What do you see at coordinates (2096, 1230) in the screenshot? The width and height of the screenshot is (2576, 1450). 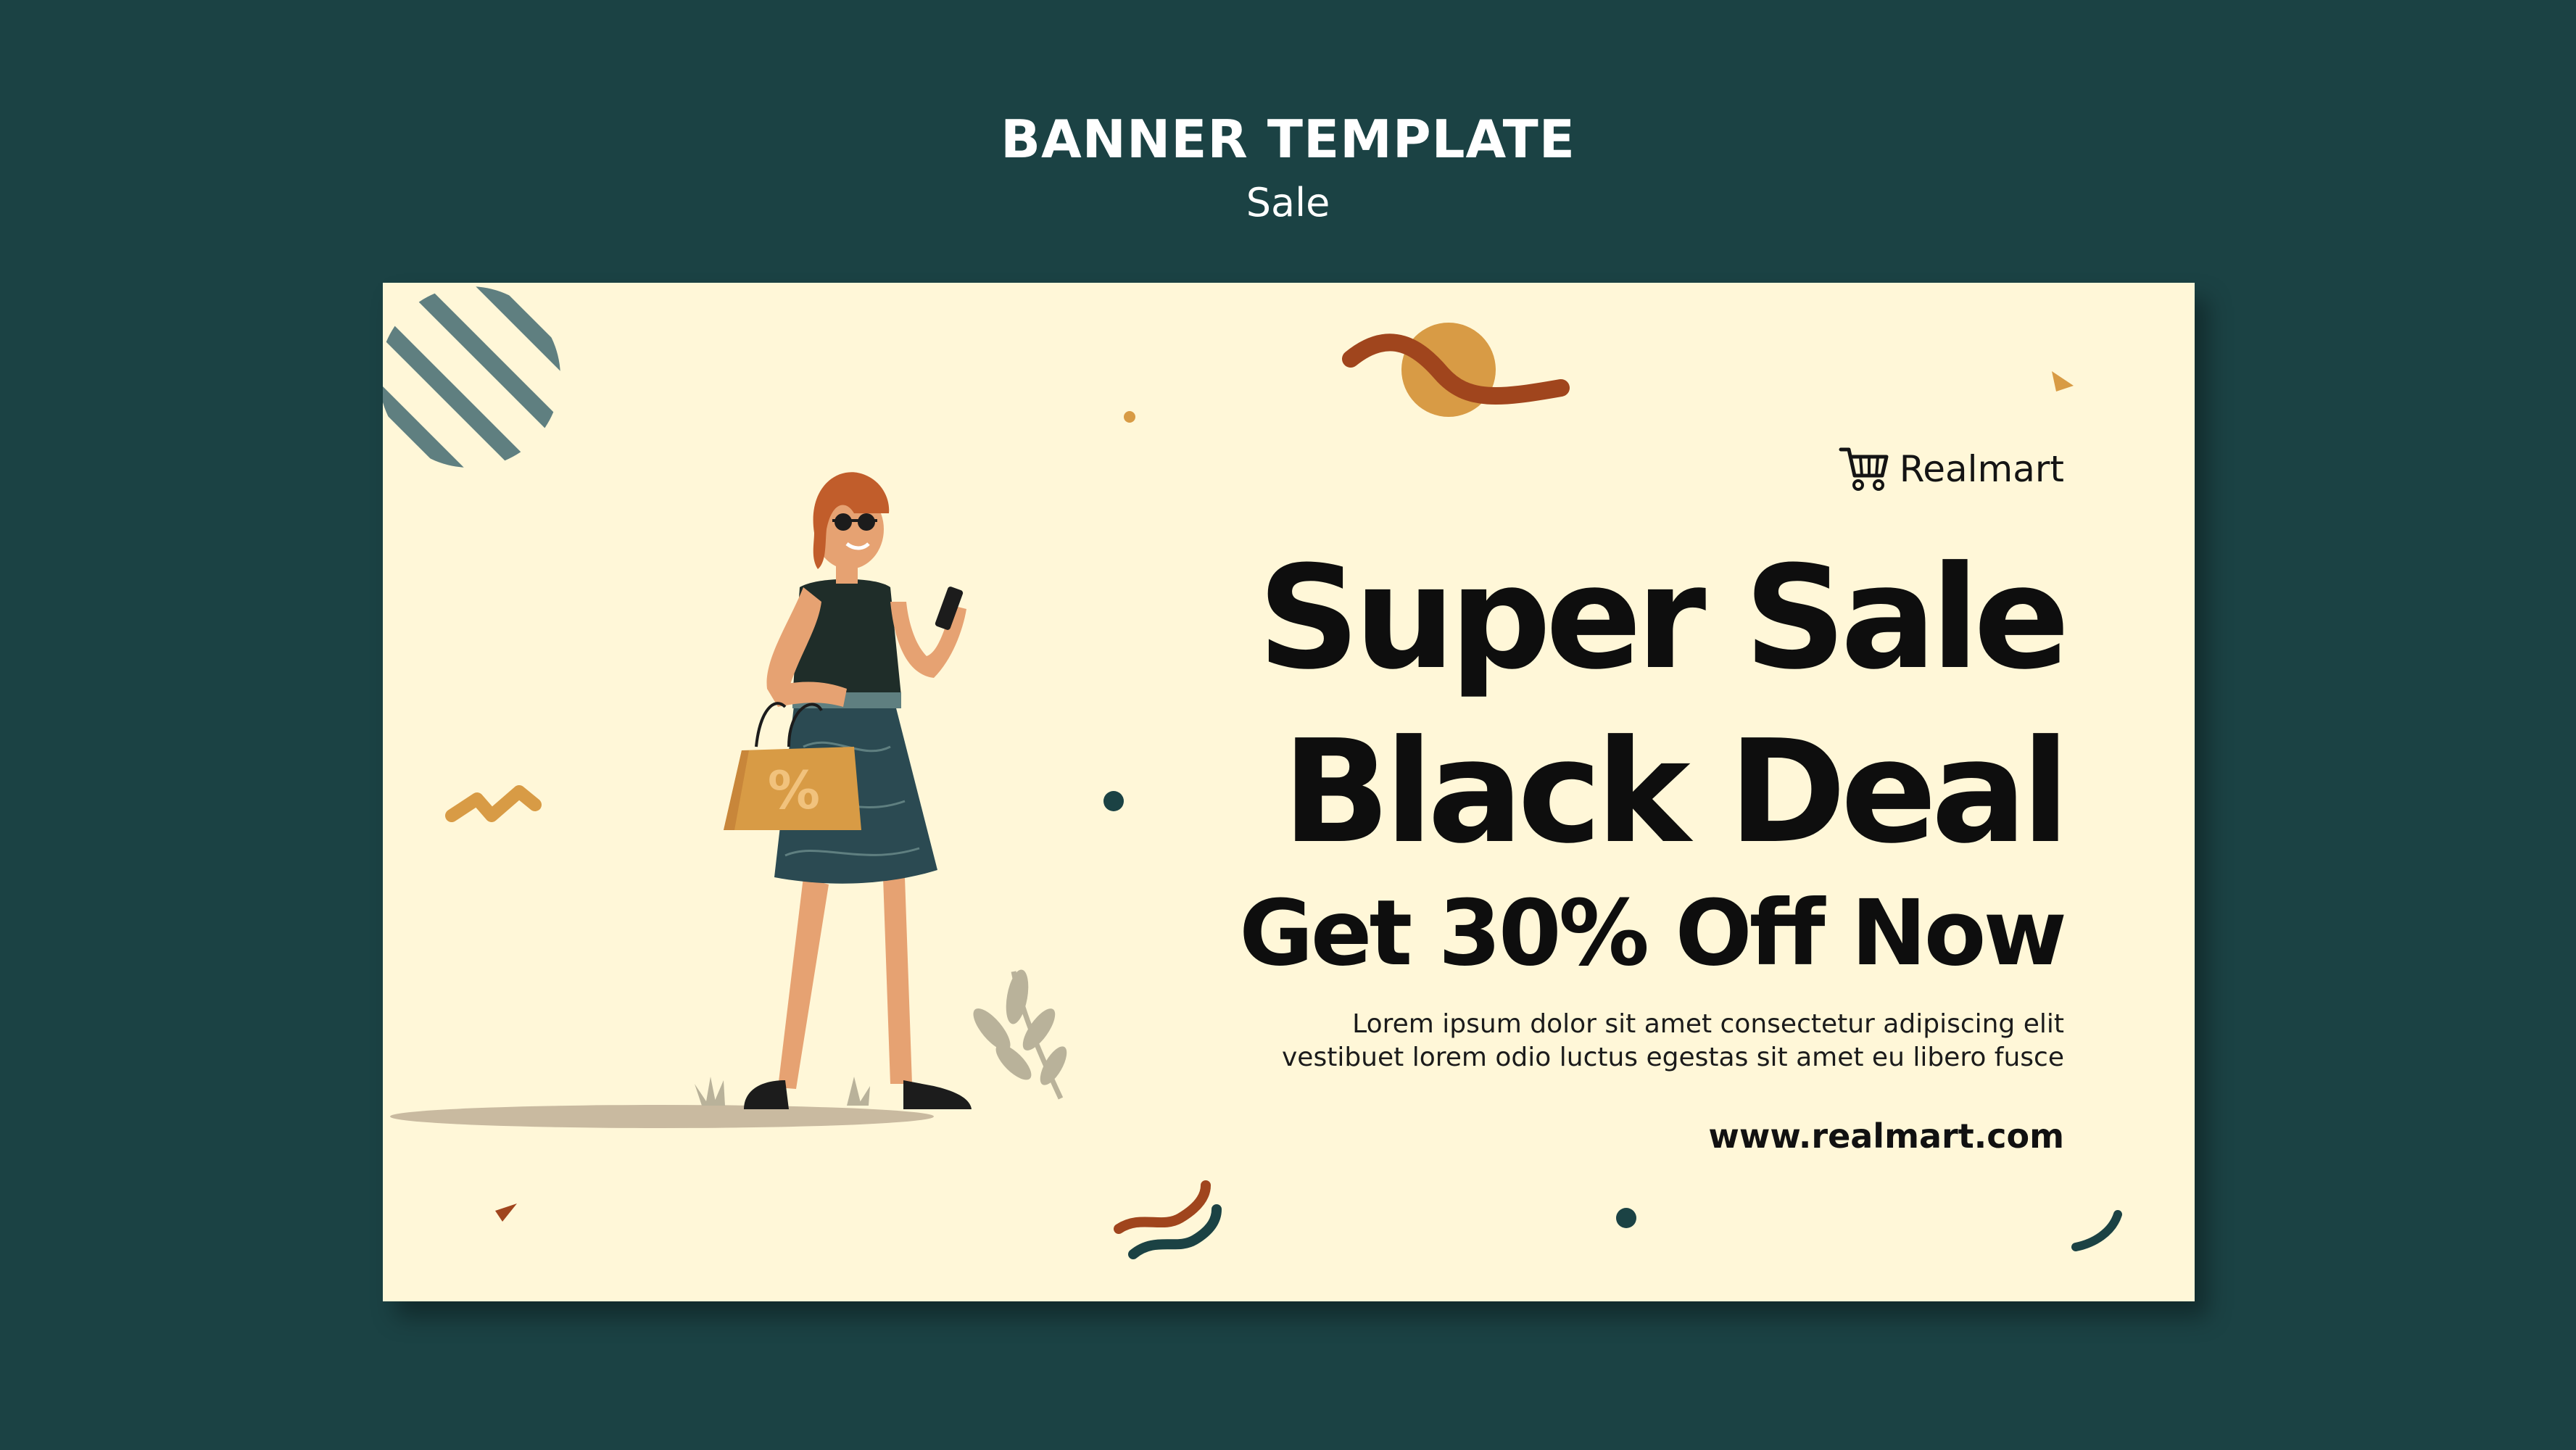 I see `curve-decoration` at bounding box center [2096, 1230].